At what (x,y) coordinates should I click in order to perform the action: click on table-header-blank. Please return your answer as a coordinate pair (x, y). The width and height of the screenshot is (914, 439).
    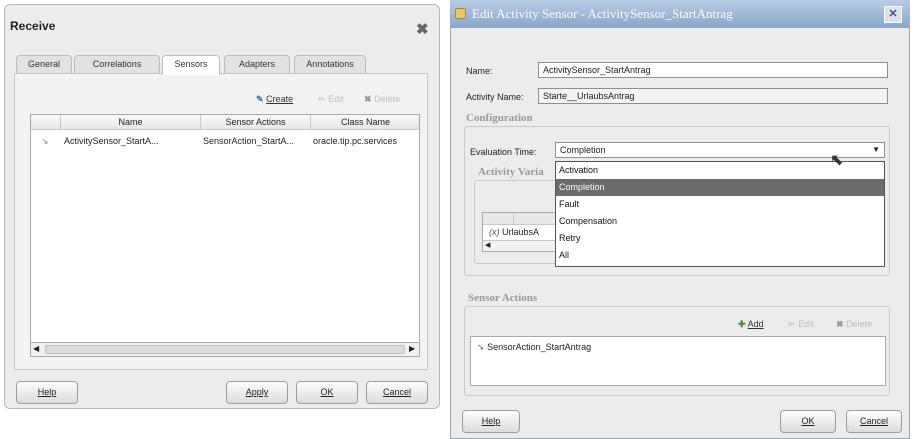
    Looking at the image, I should click on (46, 122).